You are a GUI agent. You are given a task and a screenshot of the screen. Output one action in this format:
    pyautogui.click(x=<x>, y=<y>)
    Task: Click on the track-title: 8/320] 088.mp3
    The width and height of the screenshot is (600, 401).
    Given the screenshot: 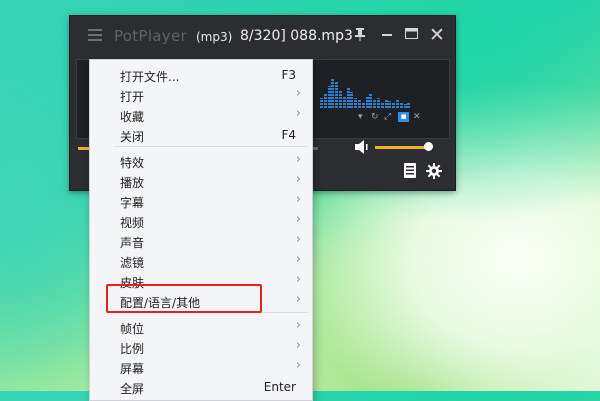 What is the action you would take?
    pyautogui.click(x=296, y=36)
    